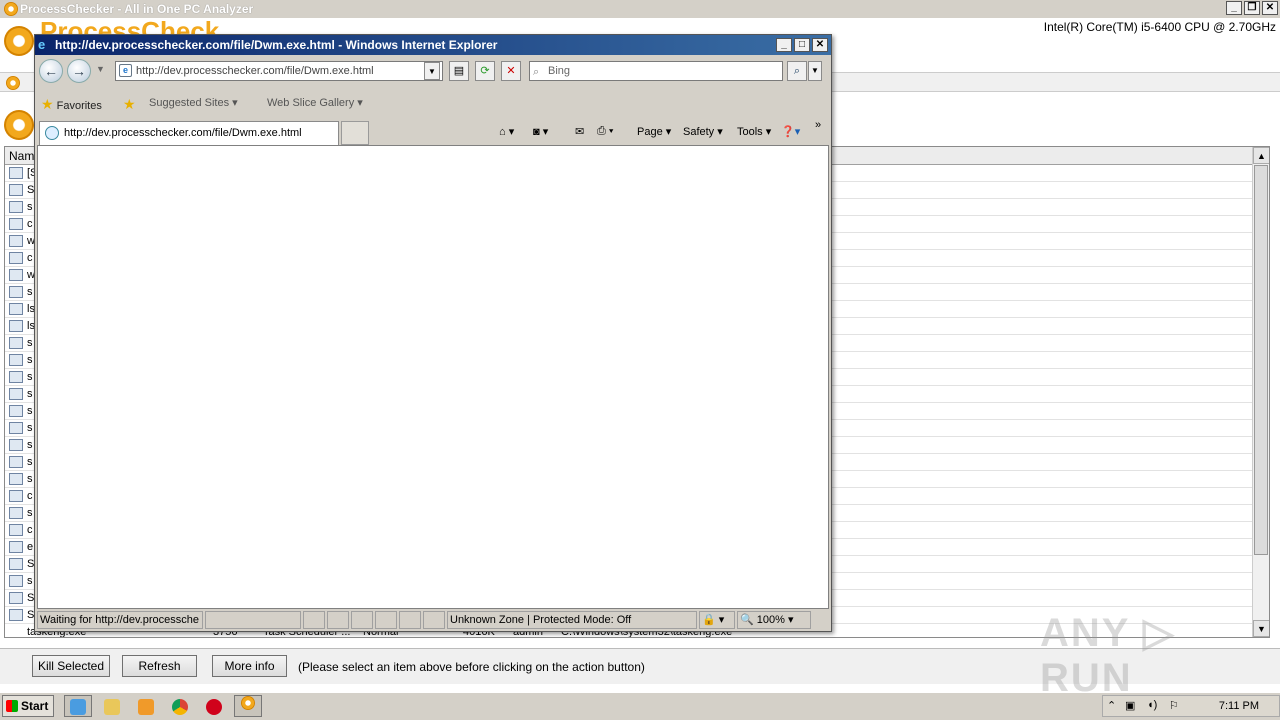  Describe the element at coordinates (189, 103) in the screenshot. I see `suggested-sites-label: Suggested Sites` at that location.